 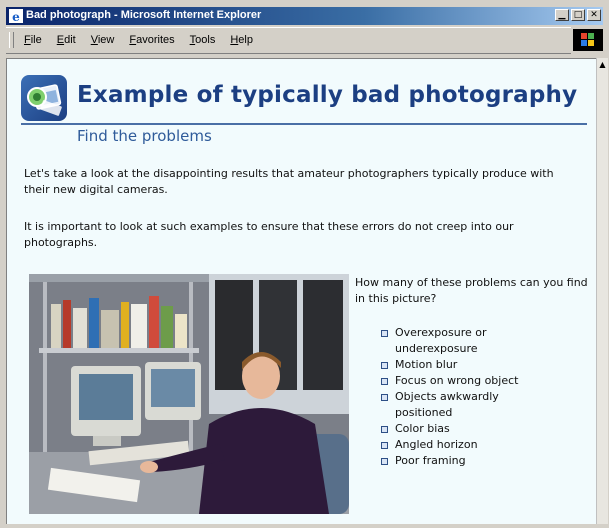 I want to click on page-logo, so click(x=44, y=98).